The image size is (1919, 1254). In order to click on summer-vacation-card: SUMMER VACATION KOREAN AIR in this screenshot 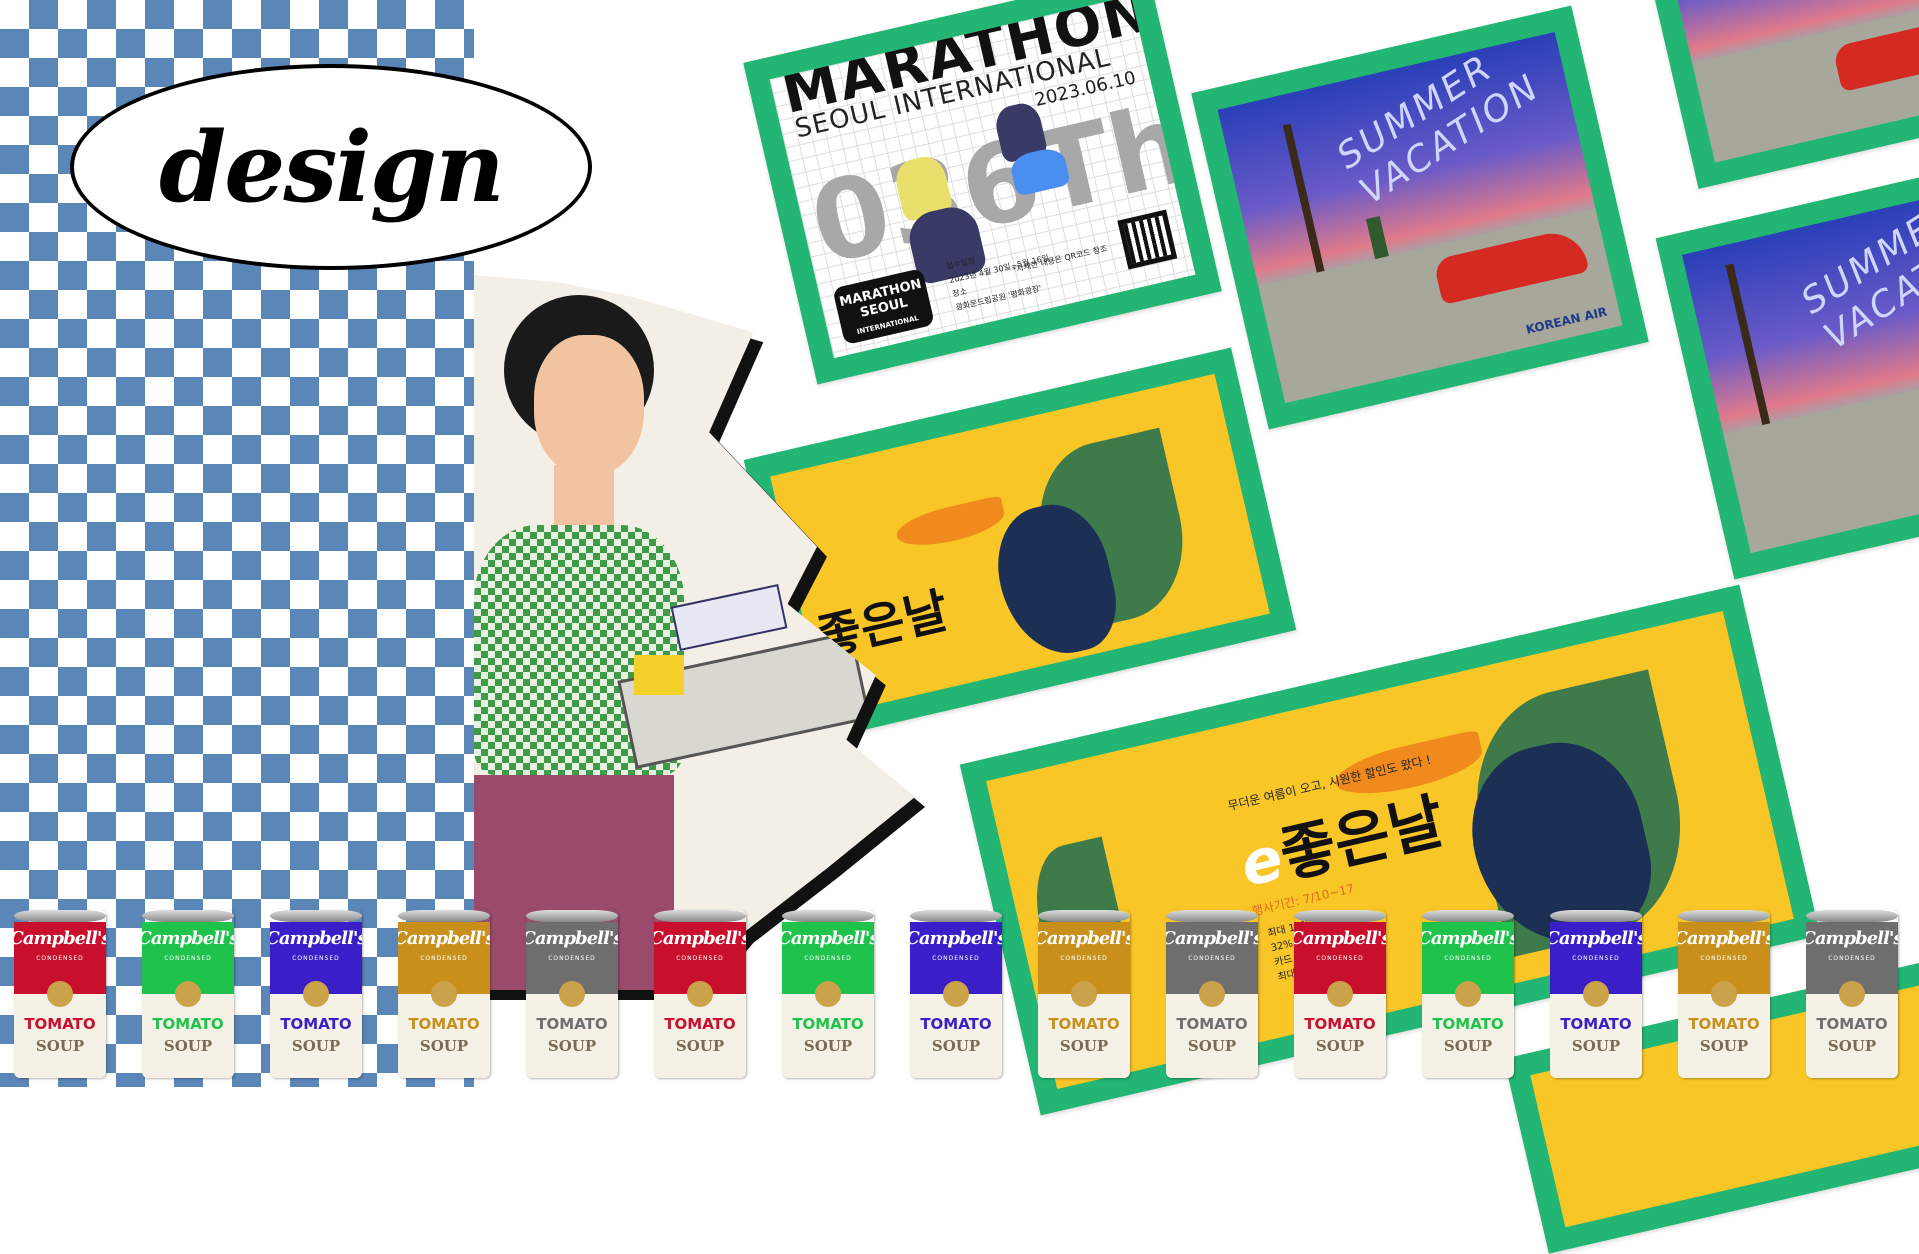, I will do `click(1420, 217)`.